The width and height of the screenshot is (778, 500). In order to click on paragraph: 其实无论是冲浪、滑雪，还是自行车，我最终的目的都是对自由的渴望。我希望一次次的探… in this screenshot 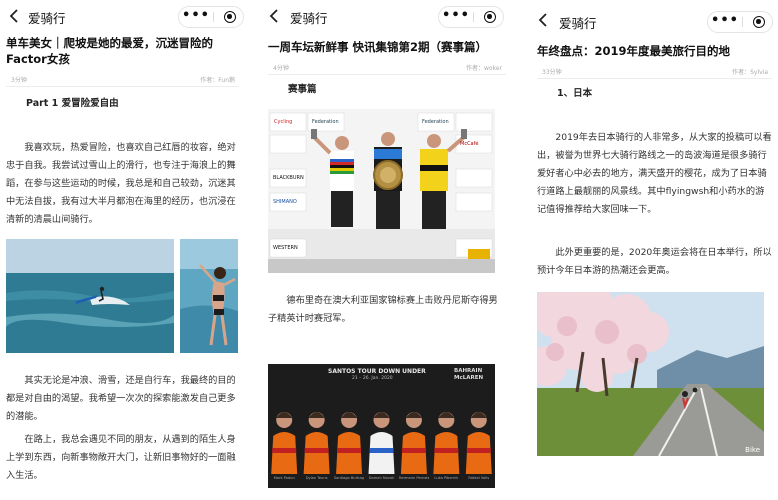, I will do `click(121, 398)`.